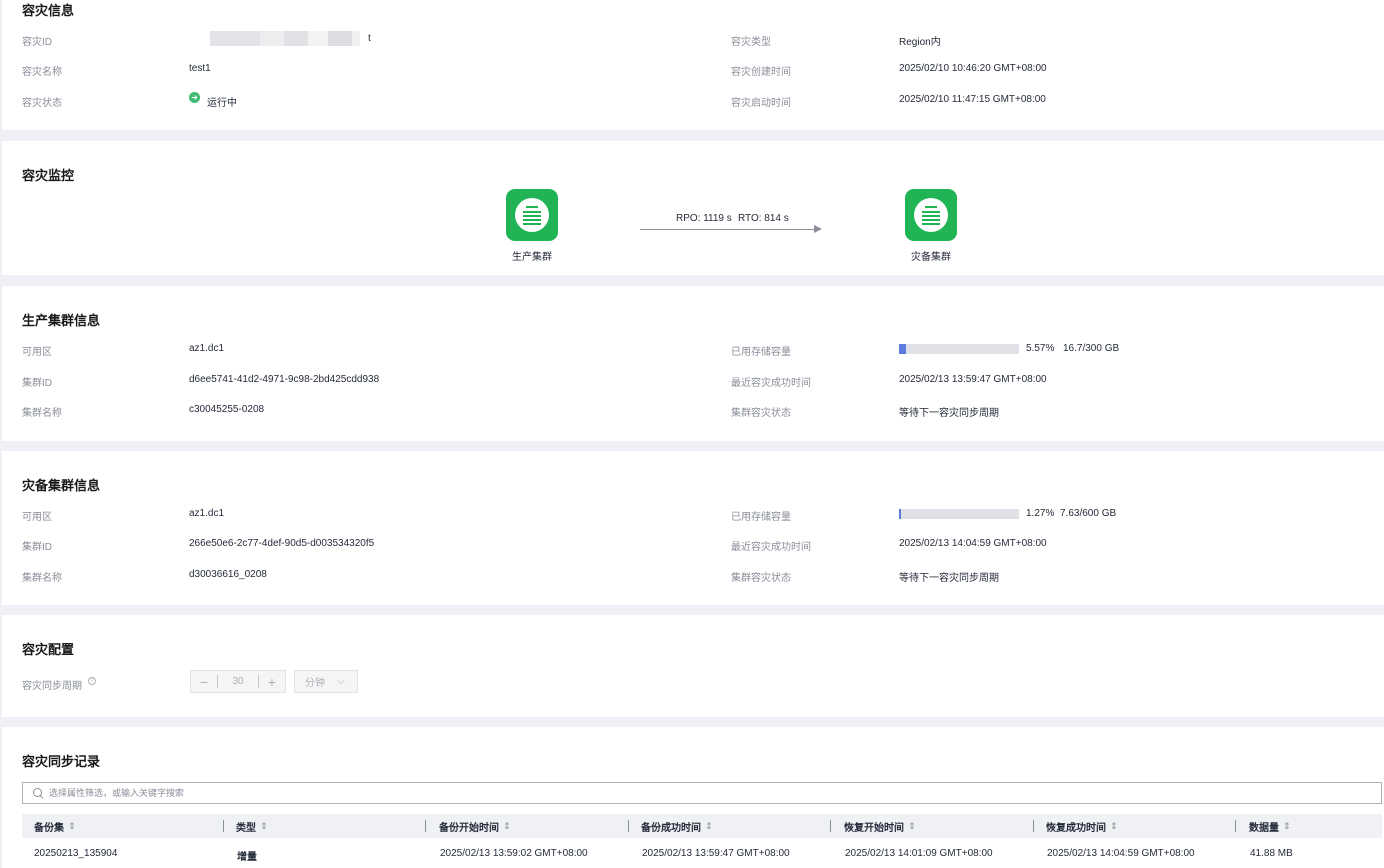 Image resolution: width=1384 pixels, height=868 pixels. Describe the element at coordinates (716, 853) in the screenshot. I see `table-cell-backup-success: 2025/02/13 13:59:47 GMT+08:00` at that location.